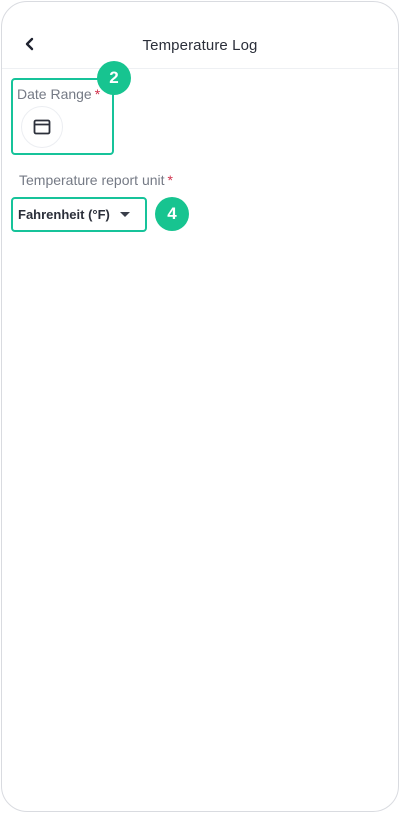  Describe the element at coordinates (54, 94) in the screenshot. I see `date-range-label-text: Date Range` at that location.